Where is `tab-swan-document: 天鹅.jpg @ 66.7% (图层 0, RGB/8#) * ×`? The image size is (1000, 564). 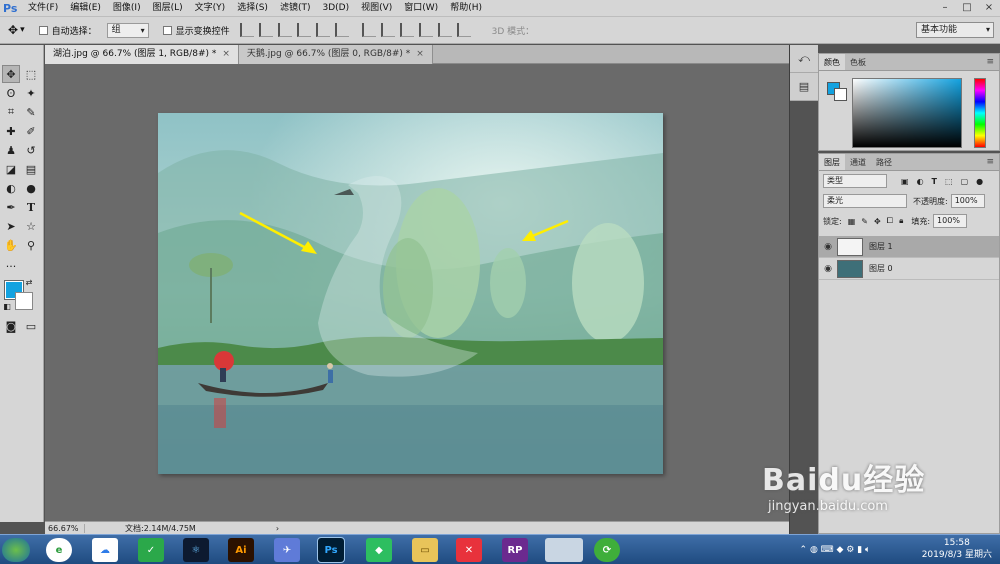 tab-swan-document: 天鹅.jpg @ 66.7% (图层 0, RGB/8#) * × is located at coordinates (335, 54).